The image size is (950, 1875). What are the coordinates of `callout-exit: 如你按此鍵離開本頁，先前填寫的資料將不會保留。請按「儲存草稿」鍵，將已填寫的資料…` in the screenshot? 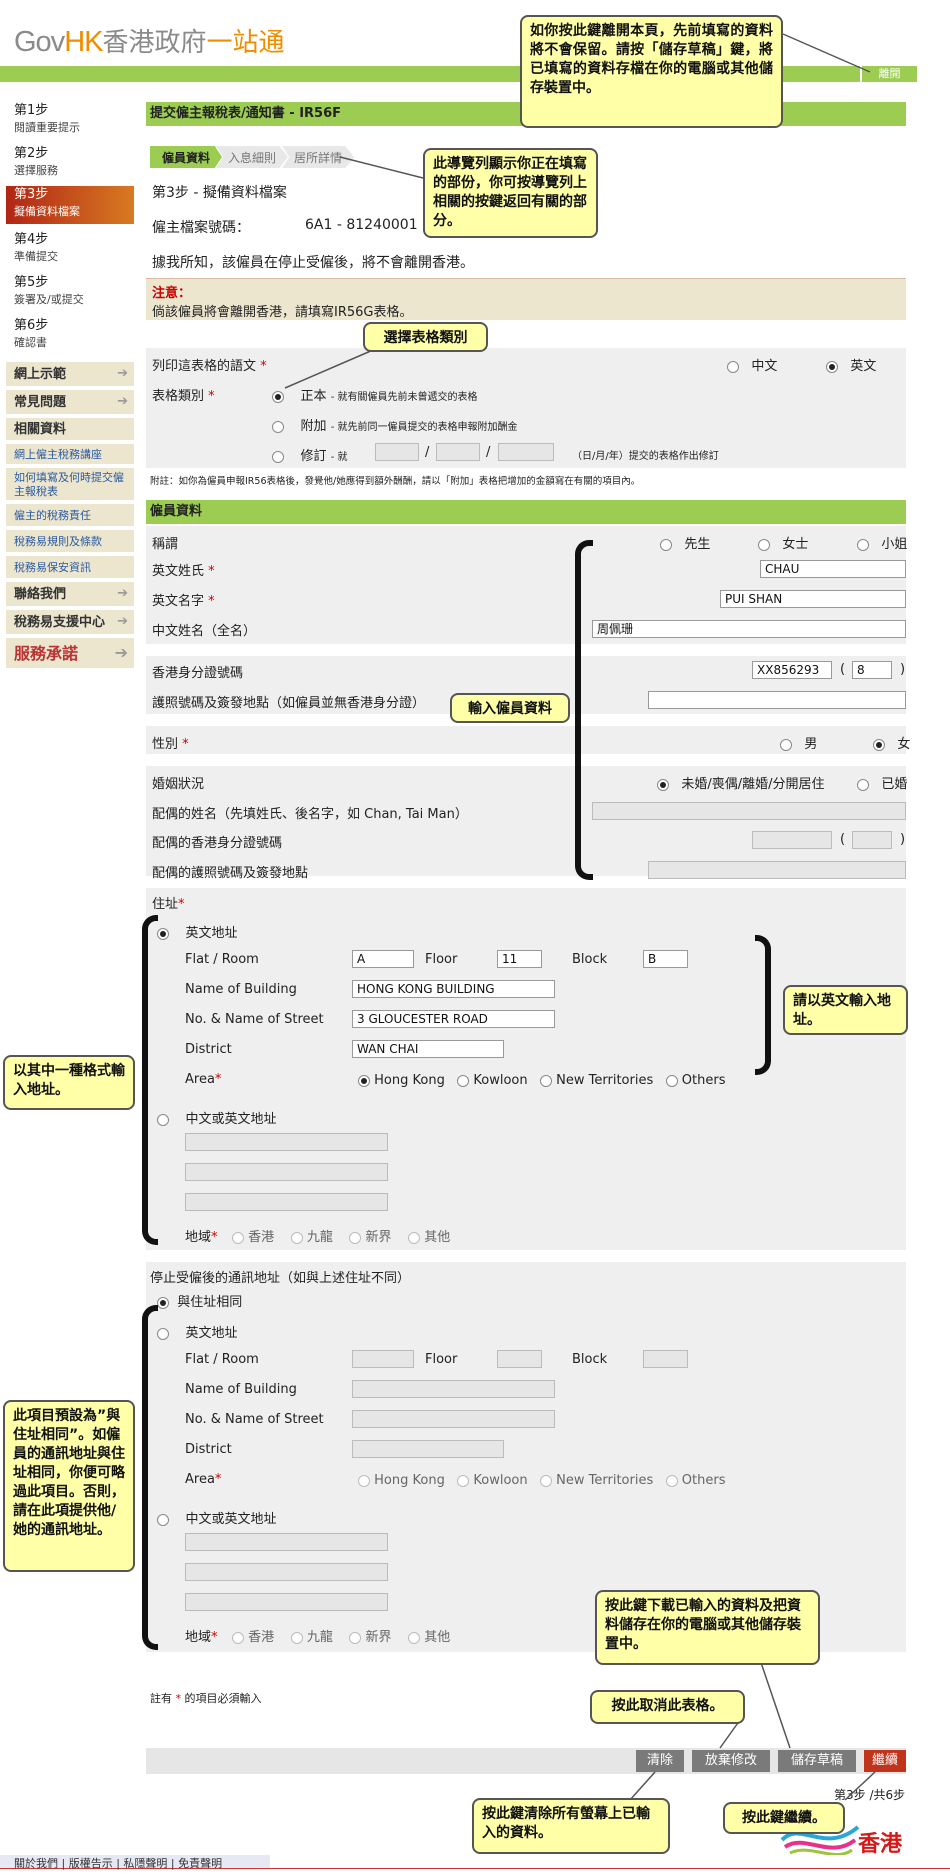 It's located at (651, 71).